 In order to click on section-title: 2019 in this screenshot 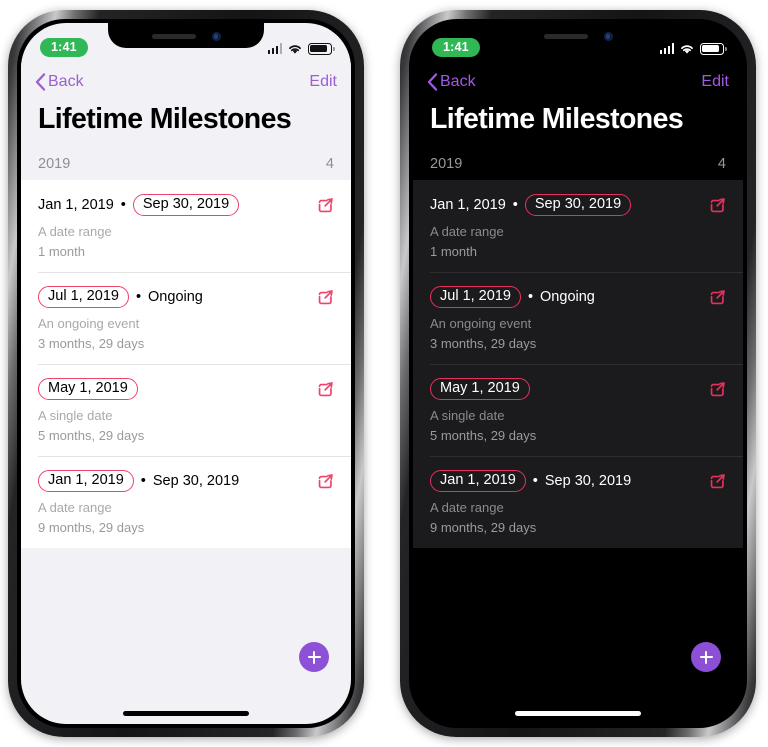, I will do `click(446, 164)`.